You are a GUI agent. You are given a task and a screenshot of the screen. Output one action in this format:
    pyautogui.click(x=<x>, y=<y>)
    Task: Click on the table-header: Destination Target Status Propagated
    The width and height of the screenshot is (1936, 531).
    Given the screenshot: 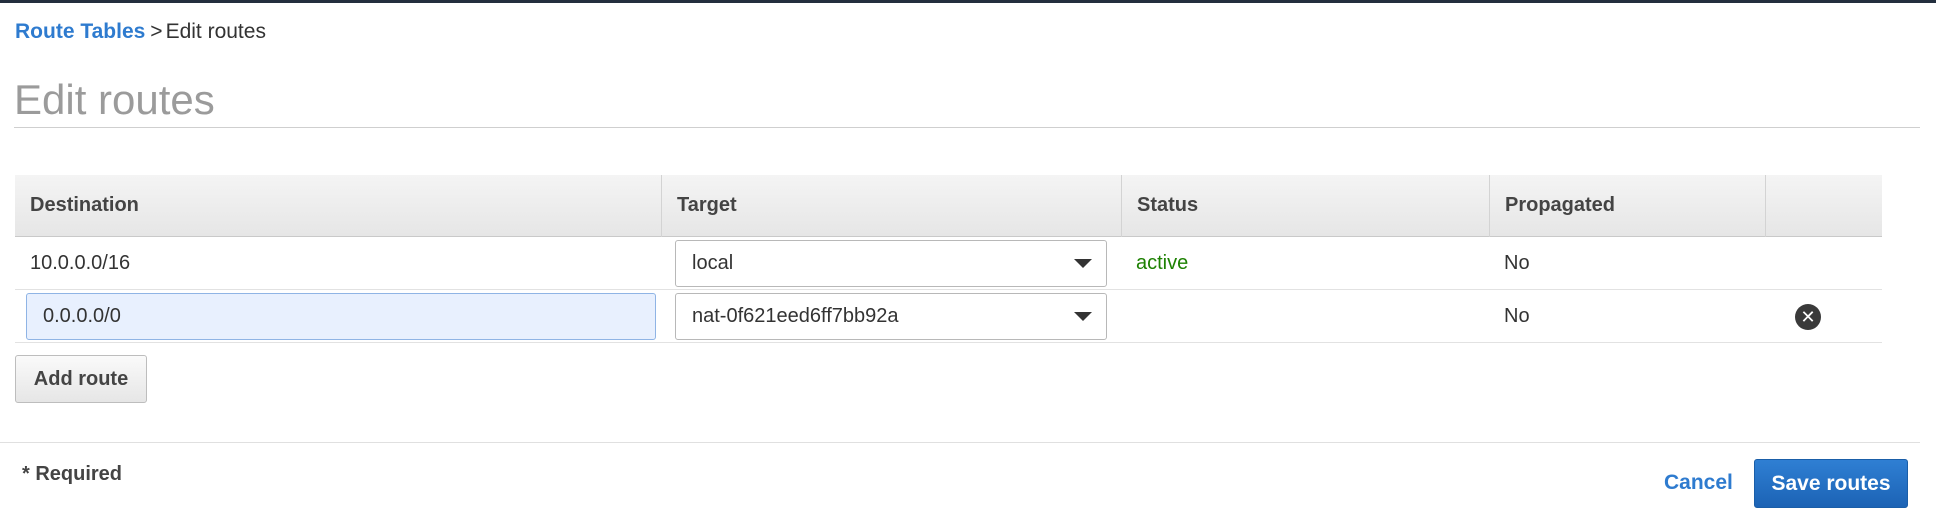 What is the action you would take?
    pyautogui.click(x=948, y=206)
    